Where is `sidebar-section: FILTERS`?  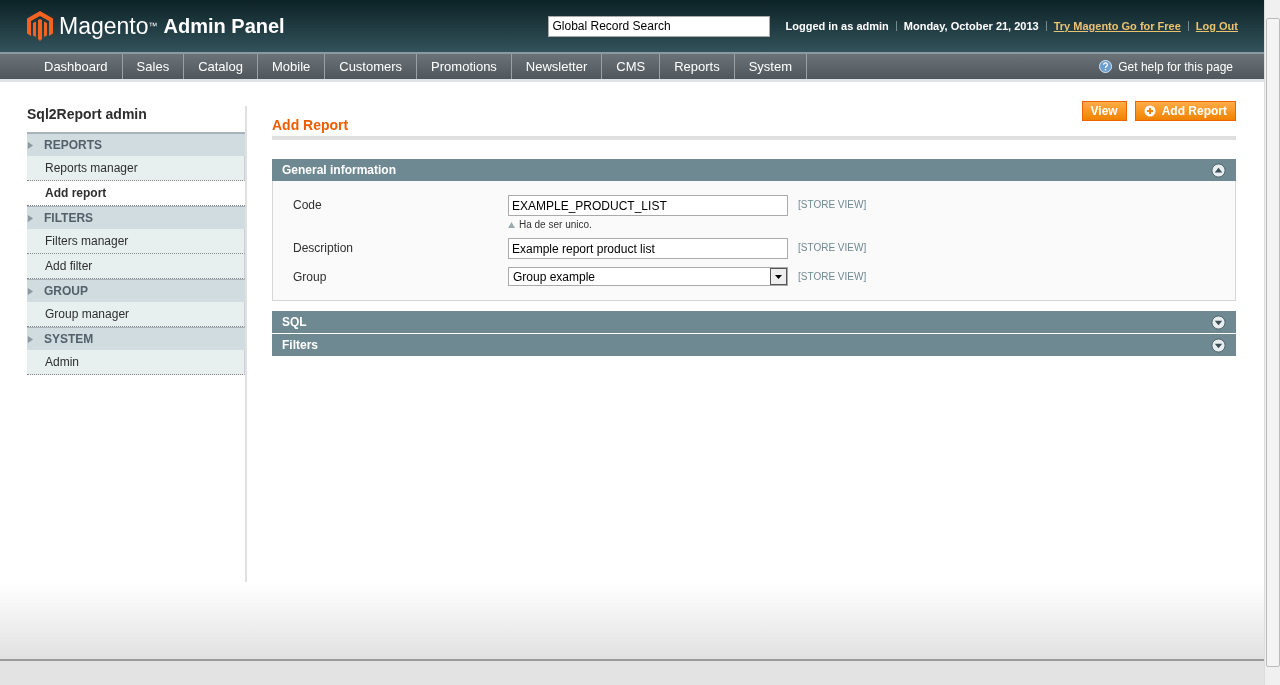 sidebar-section: FILTERS is located at coordinates (136, 217).